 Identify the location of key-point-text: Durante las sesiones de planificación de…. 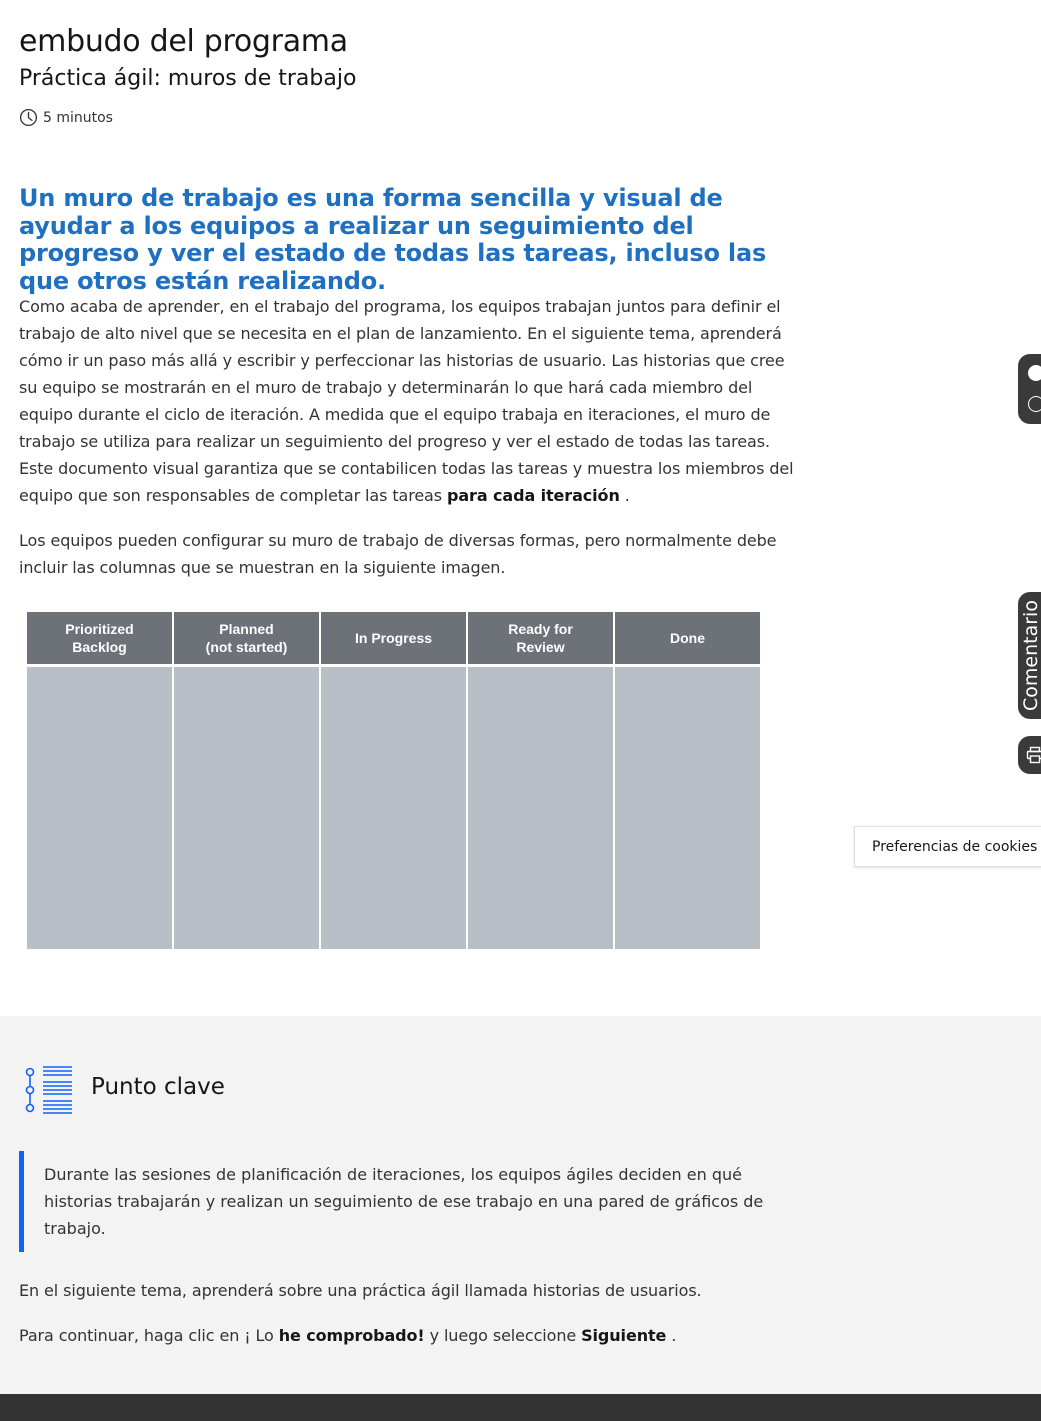
(404, 1201).